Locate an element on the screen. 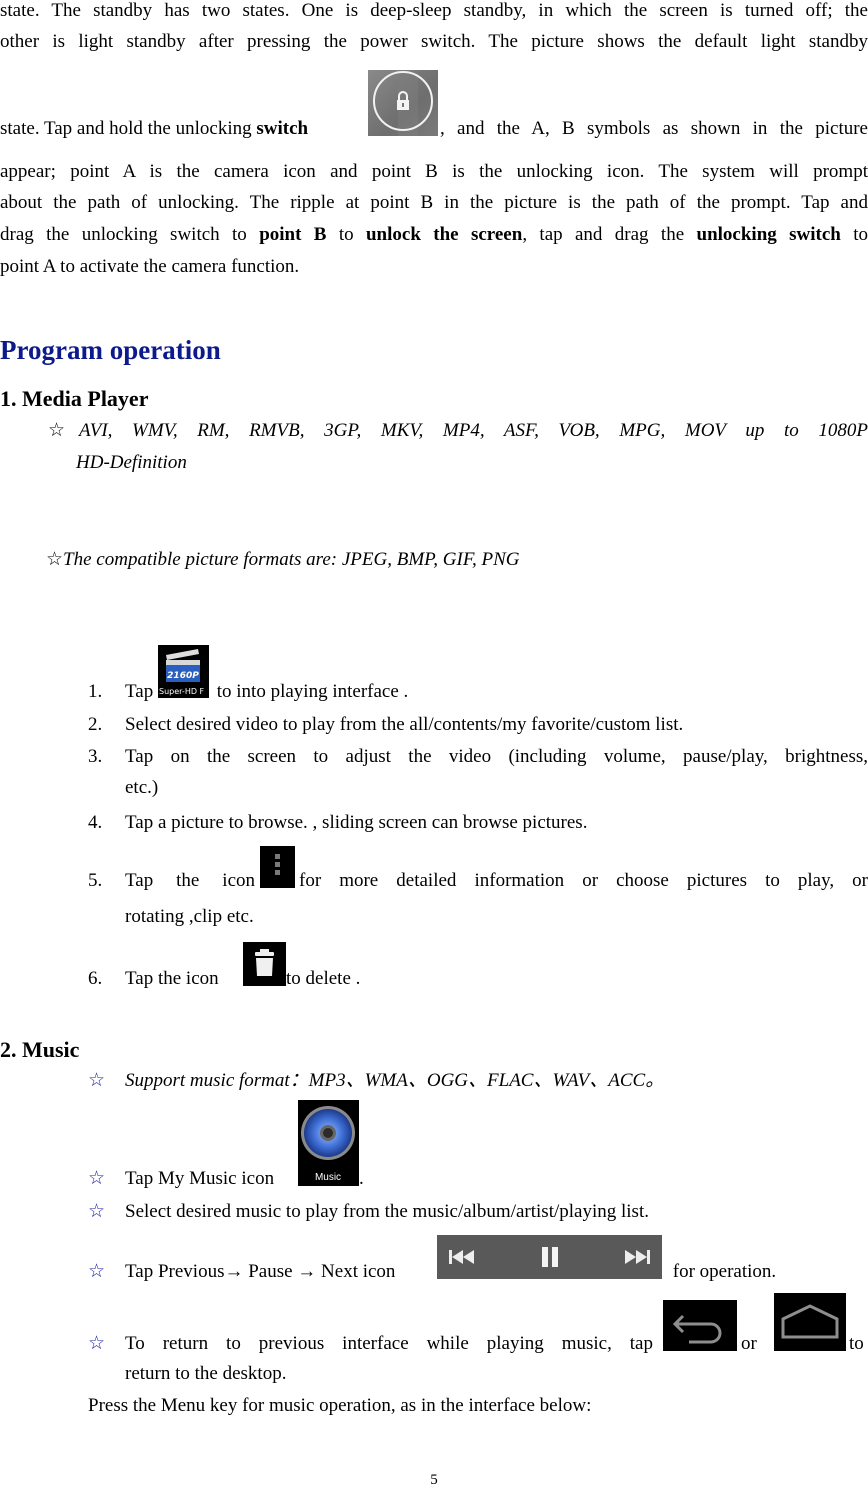  media-player-heading: 1. Media Player is located at coordinates (74, 398).